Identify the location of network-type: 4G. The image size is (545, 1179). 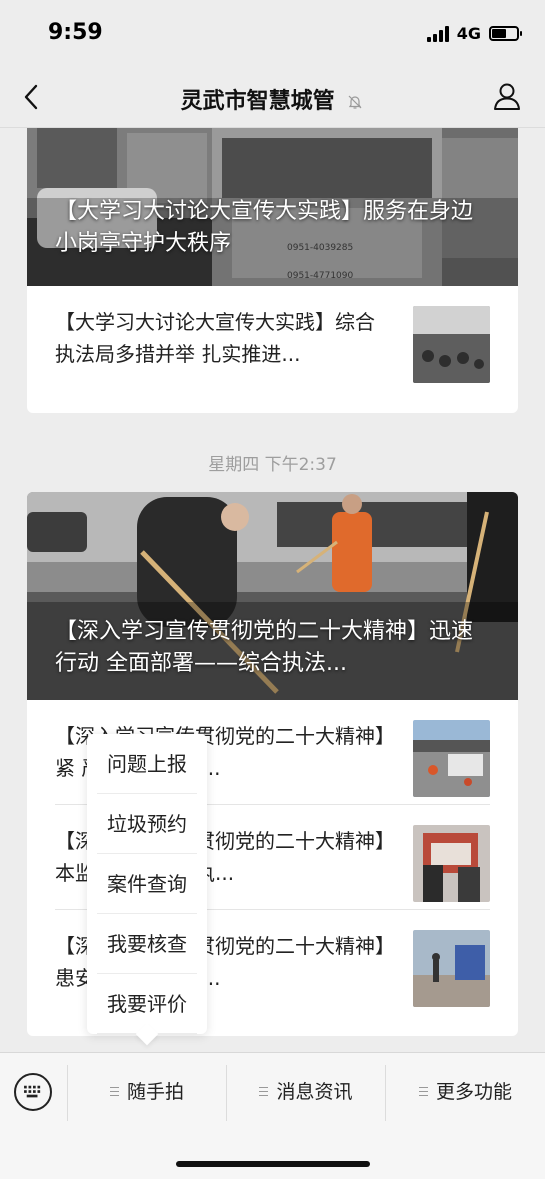
(468, 33).